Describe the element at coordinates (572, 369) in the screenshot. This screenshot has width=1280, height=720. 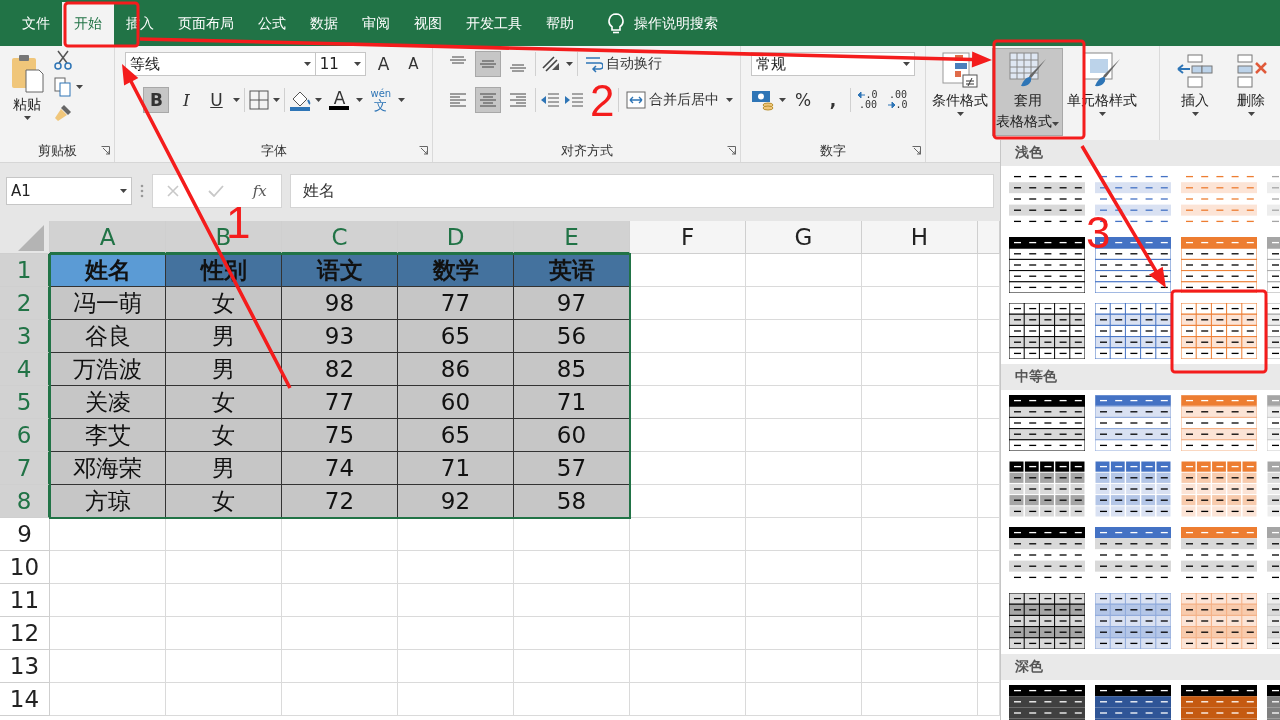
I see `table-cell: 85` at that location.